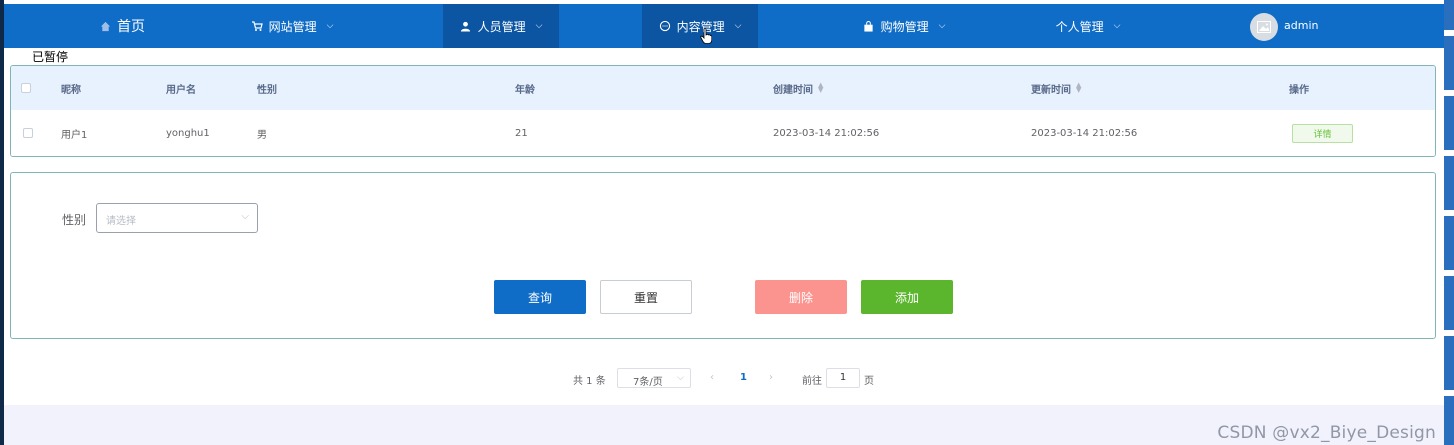 The image size is (1454, 445). Describe the element at coordinates (1084, 133) in the screenshot. I see `cell-updated-time: 2023-03-14 21:02:56` at that location.